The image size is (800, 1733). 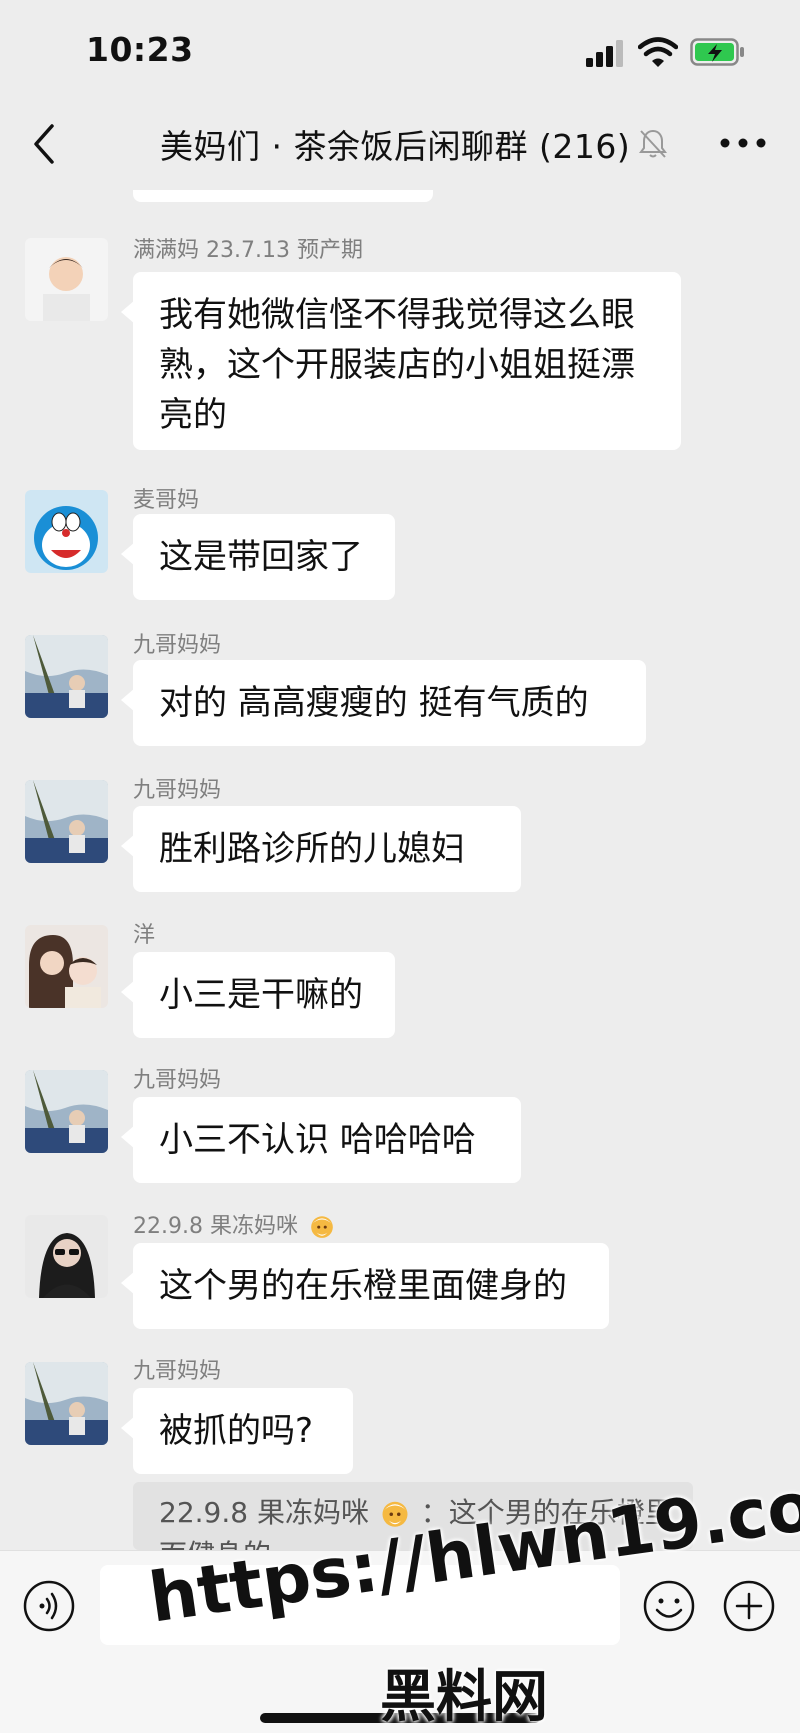 I want to click on message-bubble: 我有她微信怪不得我觉得这么眼 熟，这个开服装店的小姐姐挺漂 亮的, so click(x=401, y=361).